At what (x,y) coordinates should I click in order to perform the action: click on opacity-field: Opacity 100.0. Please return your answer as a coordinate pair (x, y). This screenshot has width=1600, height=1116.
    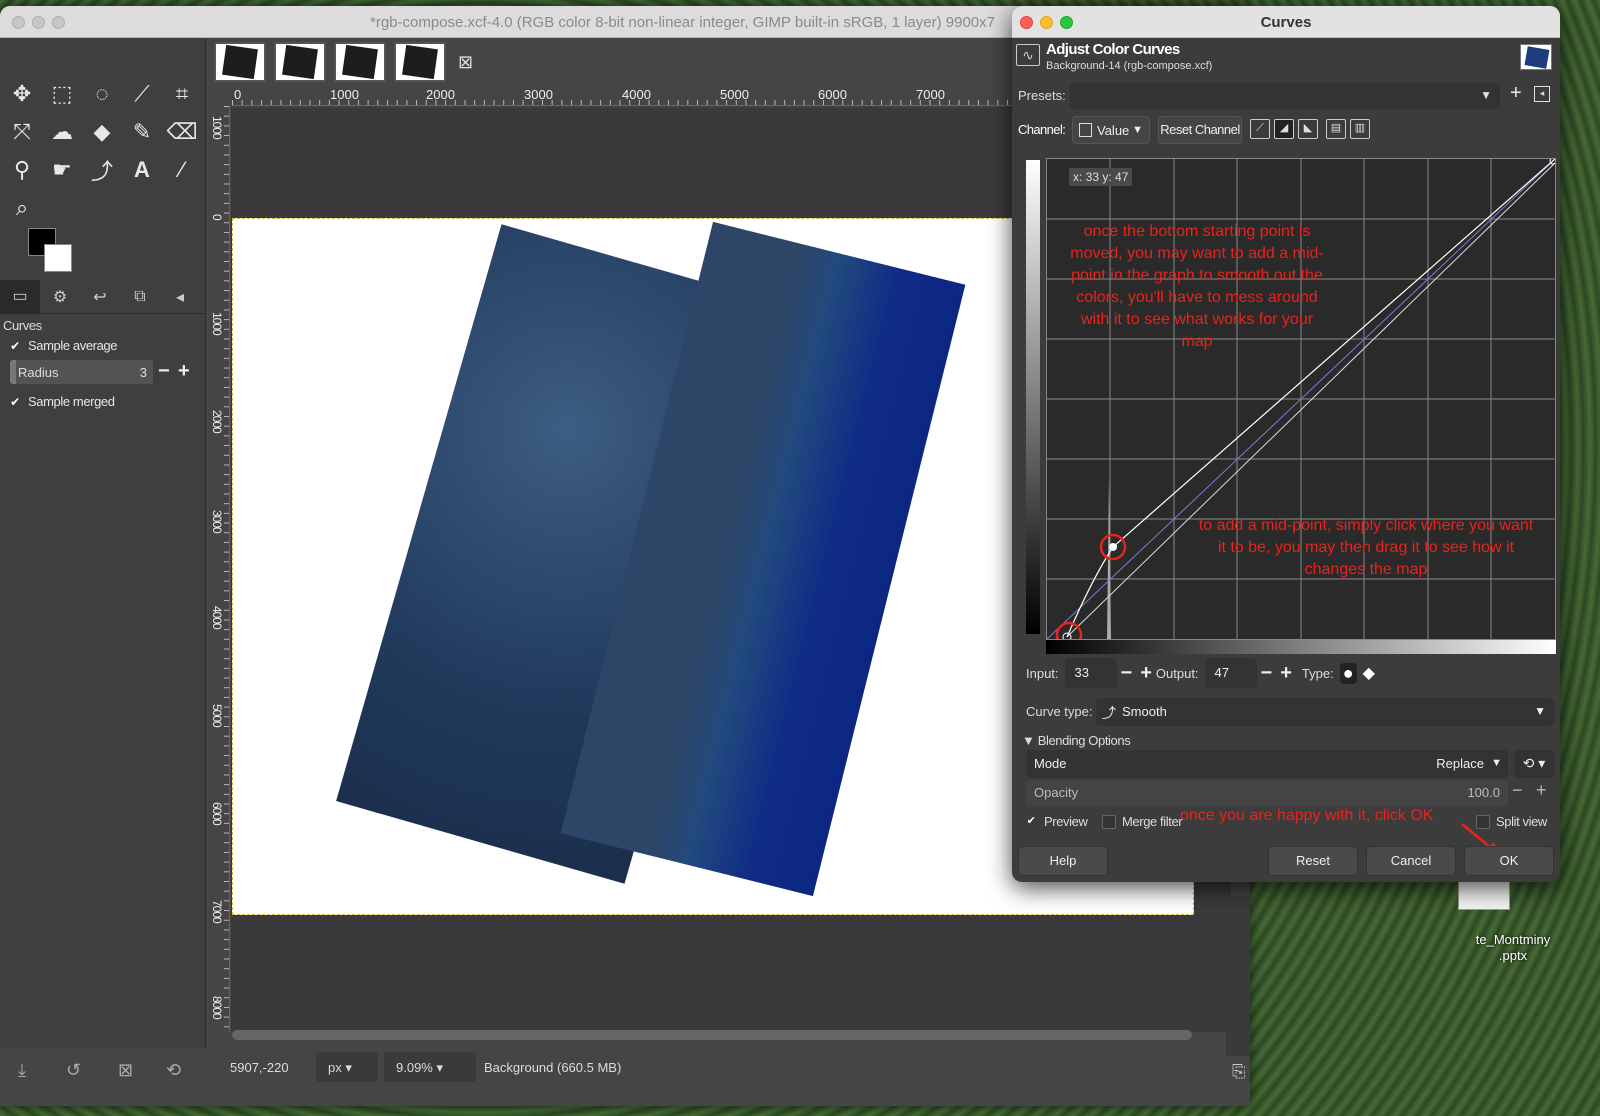
    Looking at the image, I should click on (1267, 793).